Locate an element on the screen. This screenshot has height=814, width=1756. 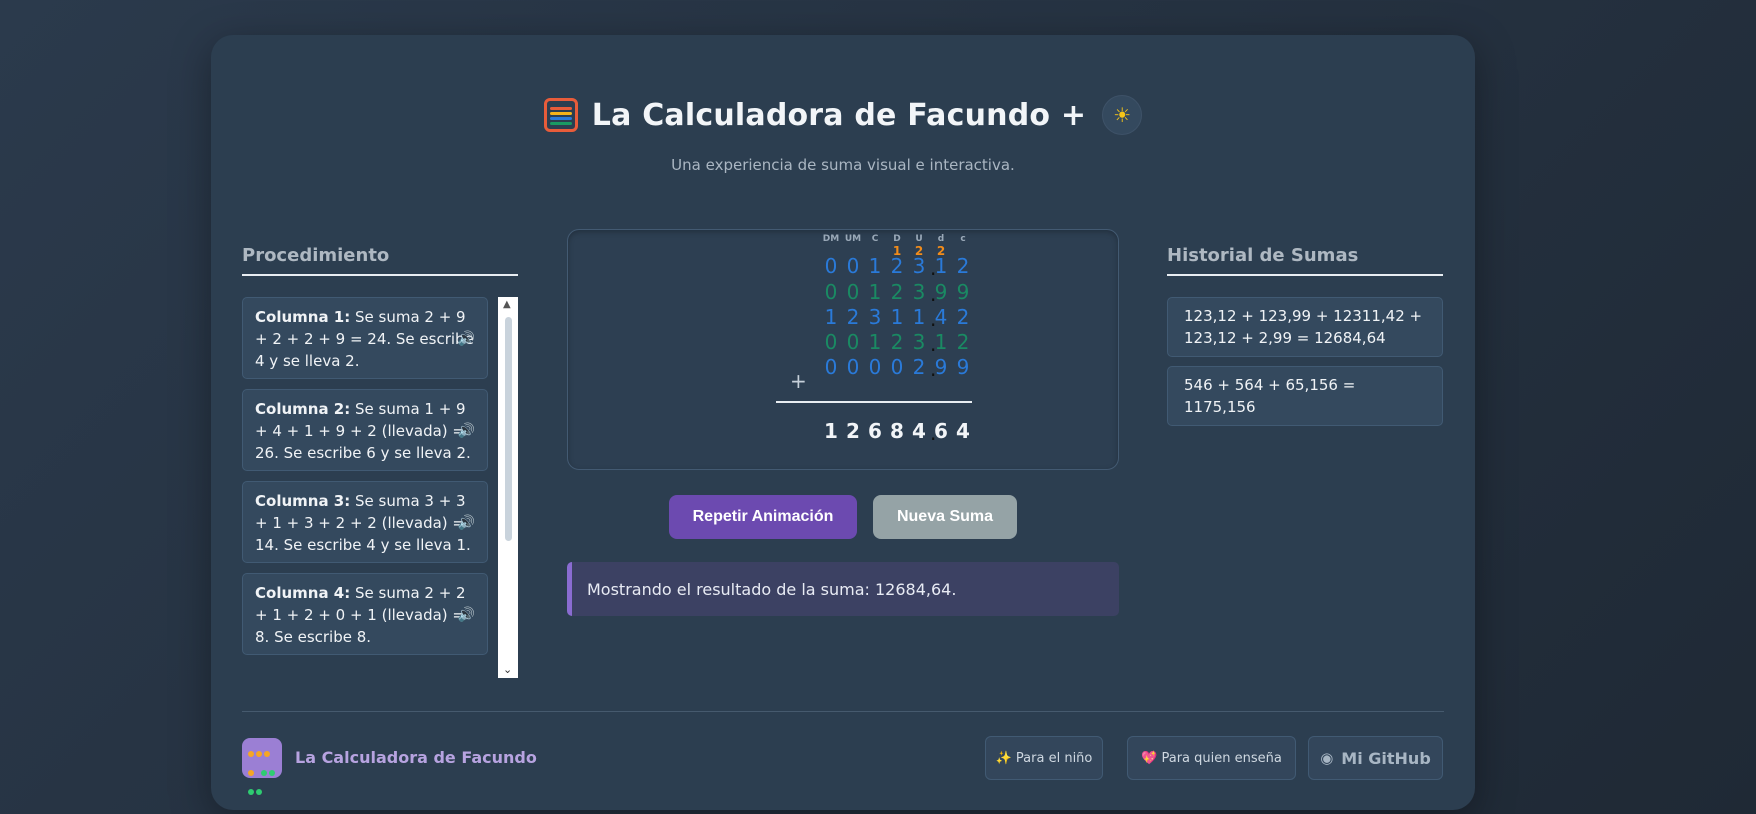
result-row: 1268464 is located at coordinates (897, 431).